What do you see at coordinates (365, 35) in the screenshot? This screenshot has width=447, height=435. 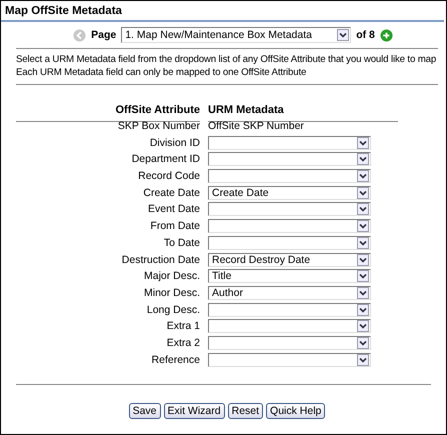 I see `page-count: of 8` at bounding box center [365, 35].